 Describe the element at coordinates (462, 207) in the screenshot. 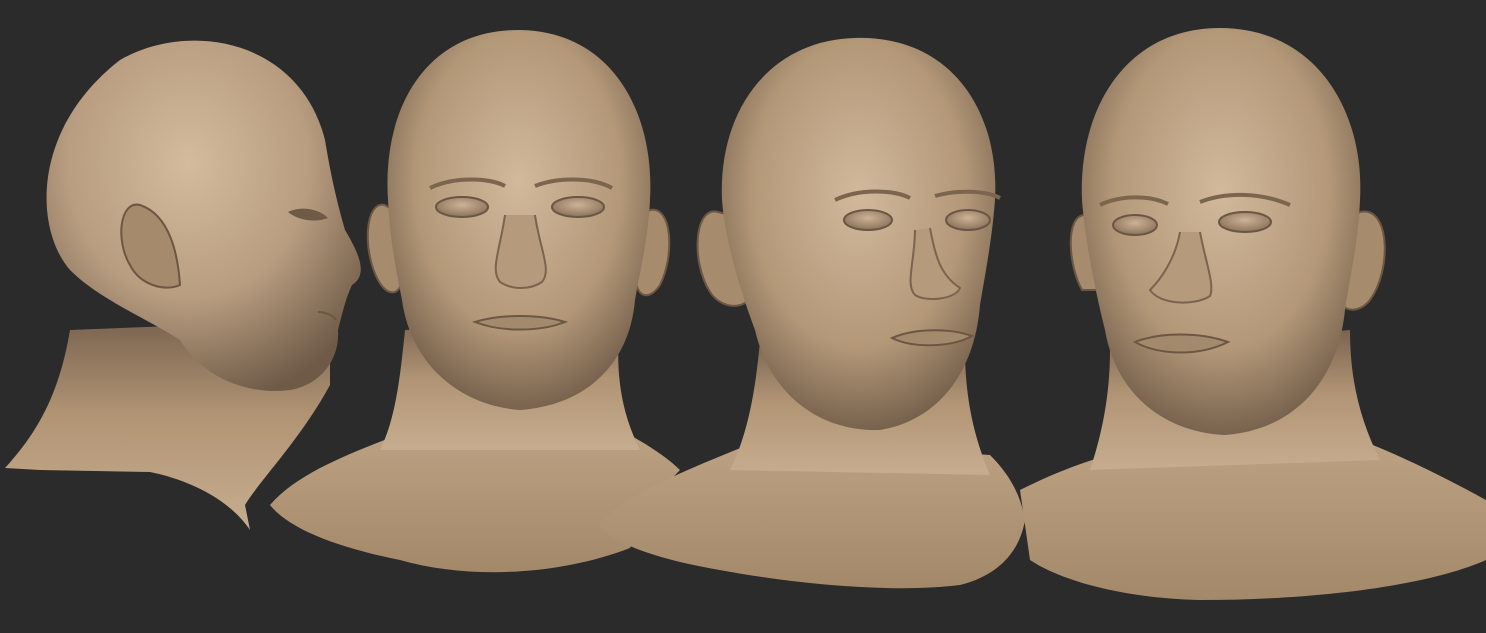

I see `eye-left-front` at that location.